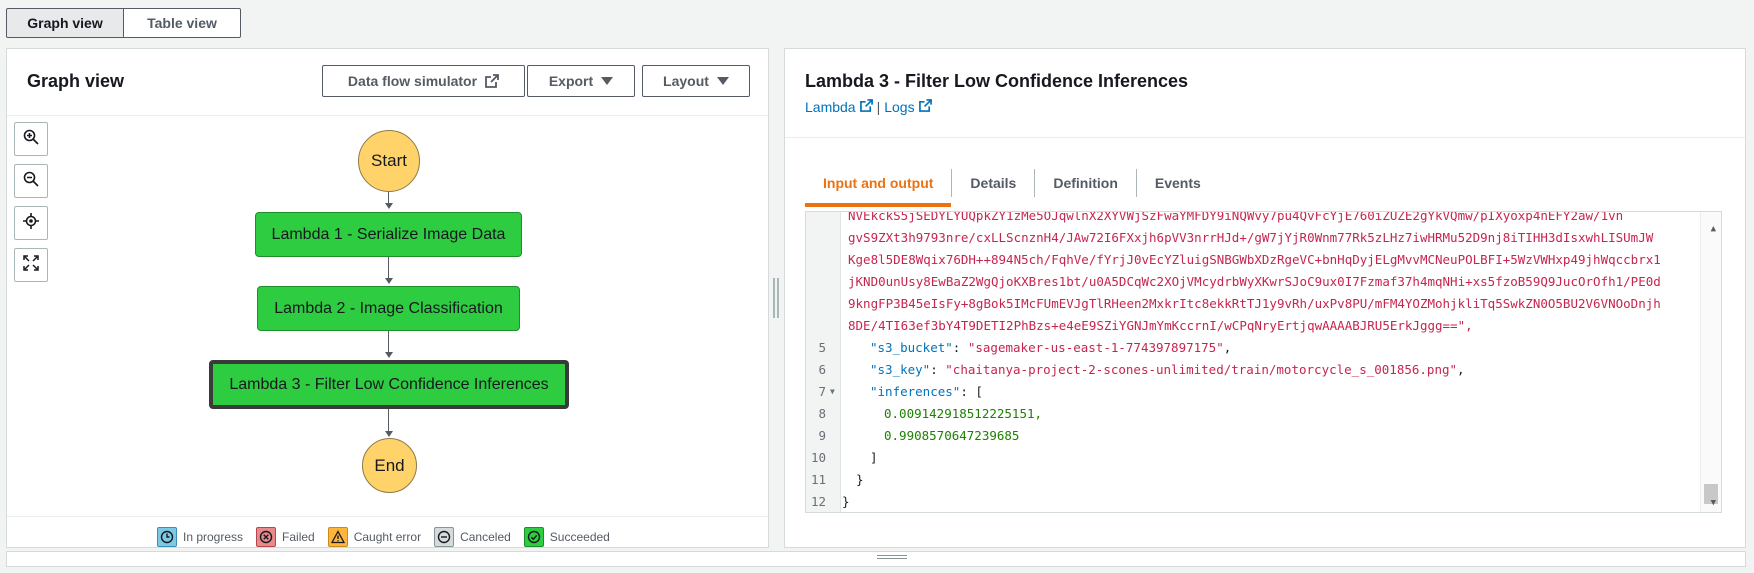 The width and height of the screenshot is (1754, 573). Describe the element at coordinates (822, 347) in the screenshot. I see `line-number: 5` at that location.